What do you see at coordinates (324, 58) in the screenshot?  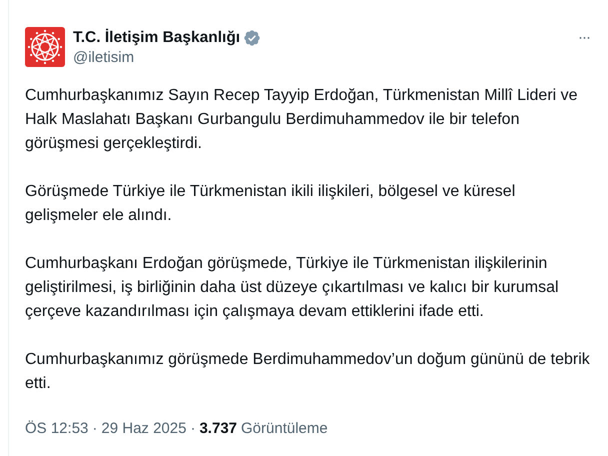 I see `author-handle: @iletisim` at bounding box center [324, 58].